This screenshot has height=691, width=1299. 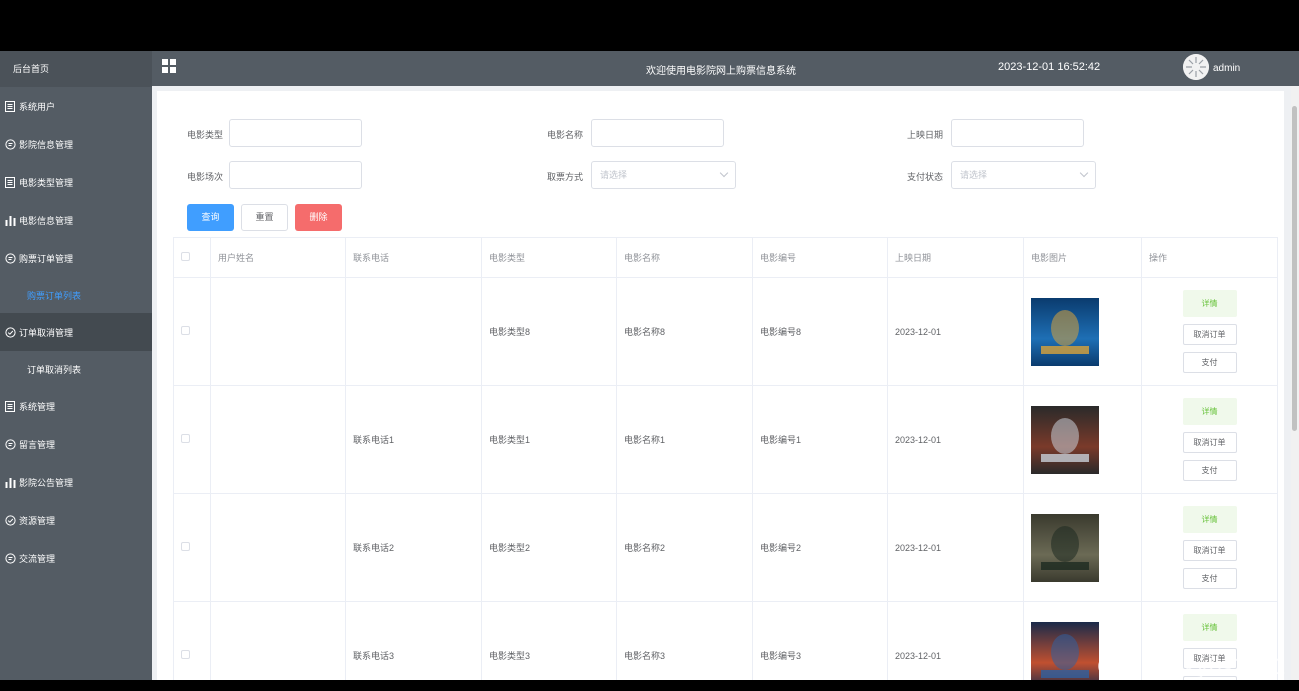 What do you see at coordinates (649, 685) in the screenshot?
I see `bottom-black-bar` at bounding box center [649, 685].